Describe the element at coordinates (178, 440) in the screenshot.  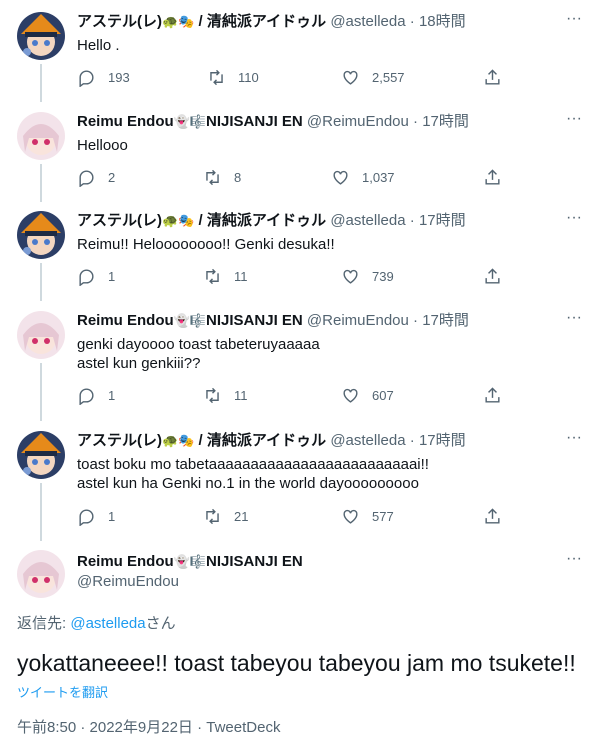
I see `name-emoji: 🐢🎭` at that location.